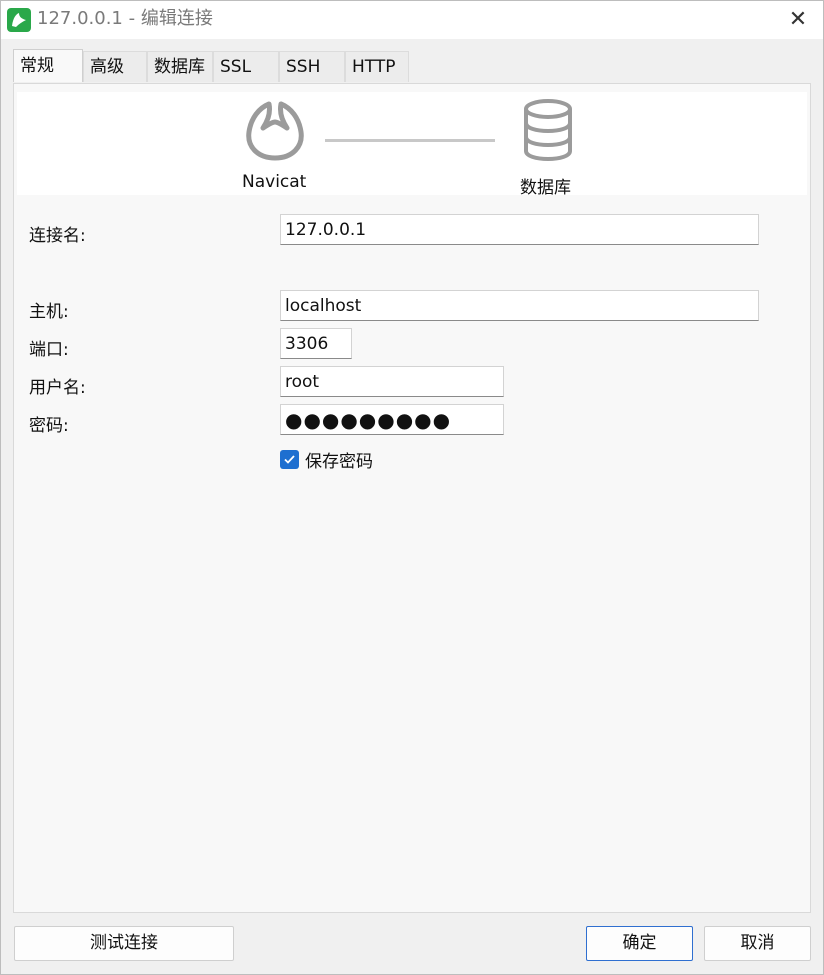 This screenshot has height=975, width=824. What do you see at coordinates (392, 419) in the screenshot?
I see `password-input` at bounding box center [392, 419].